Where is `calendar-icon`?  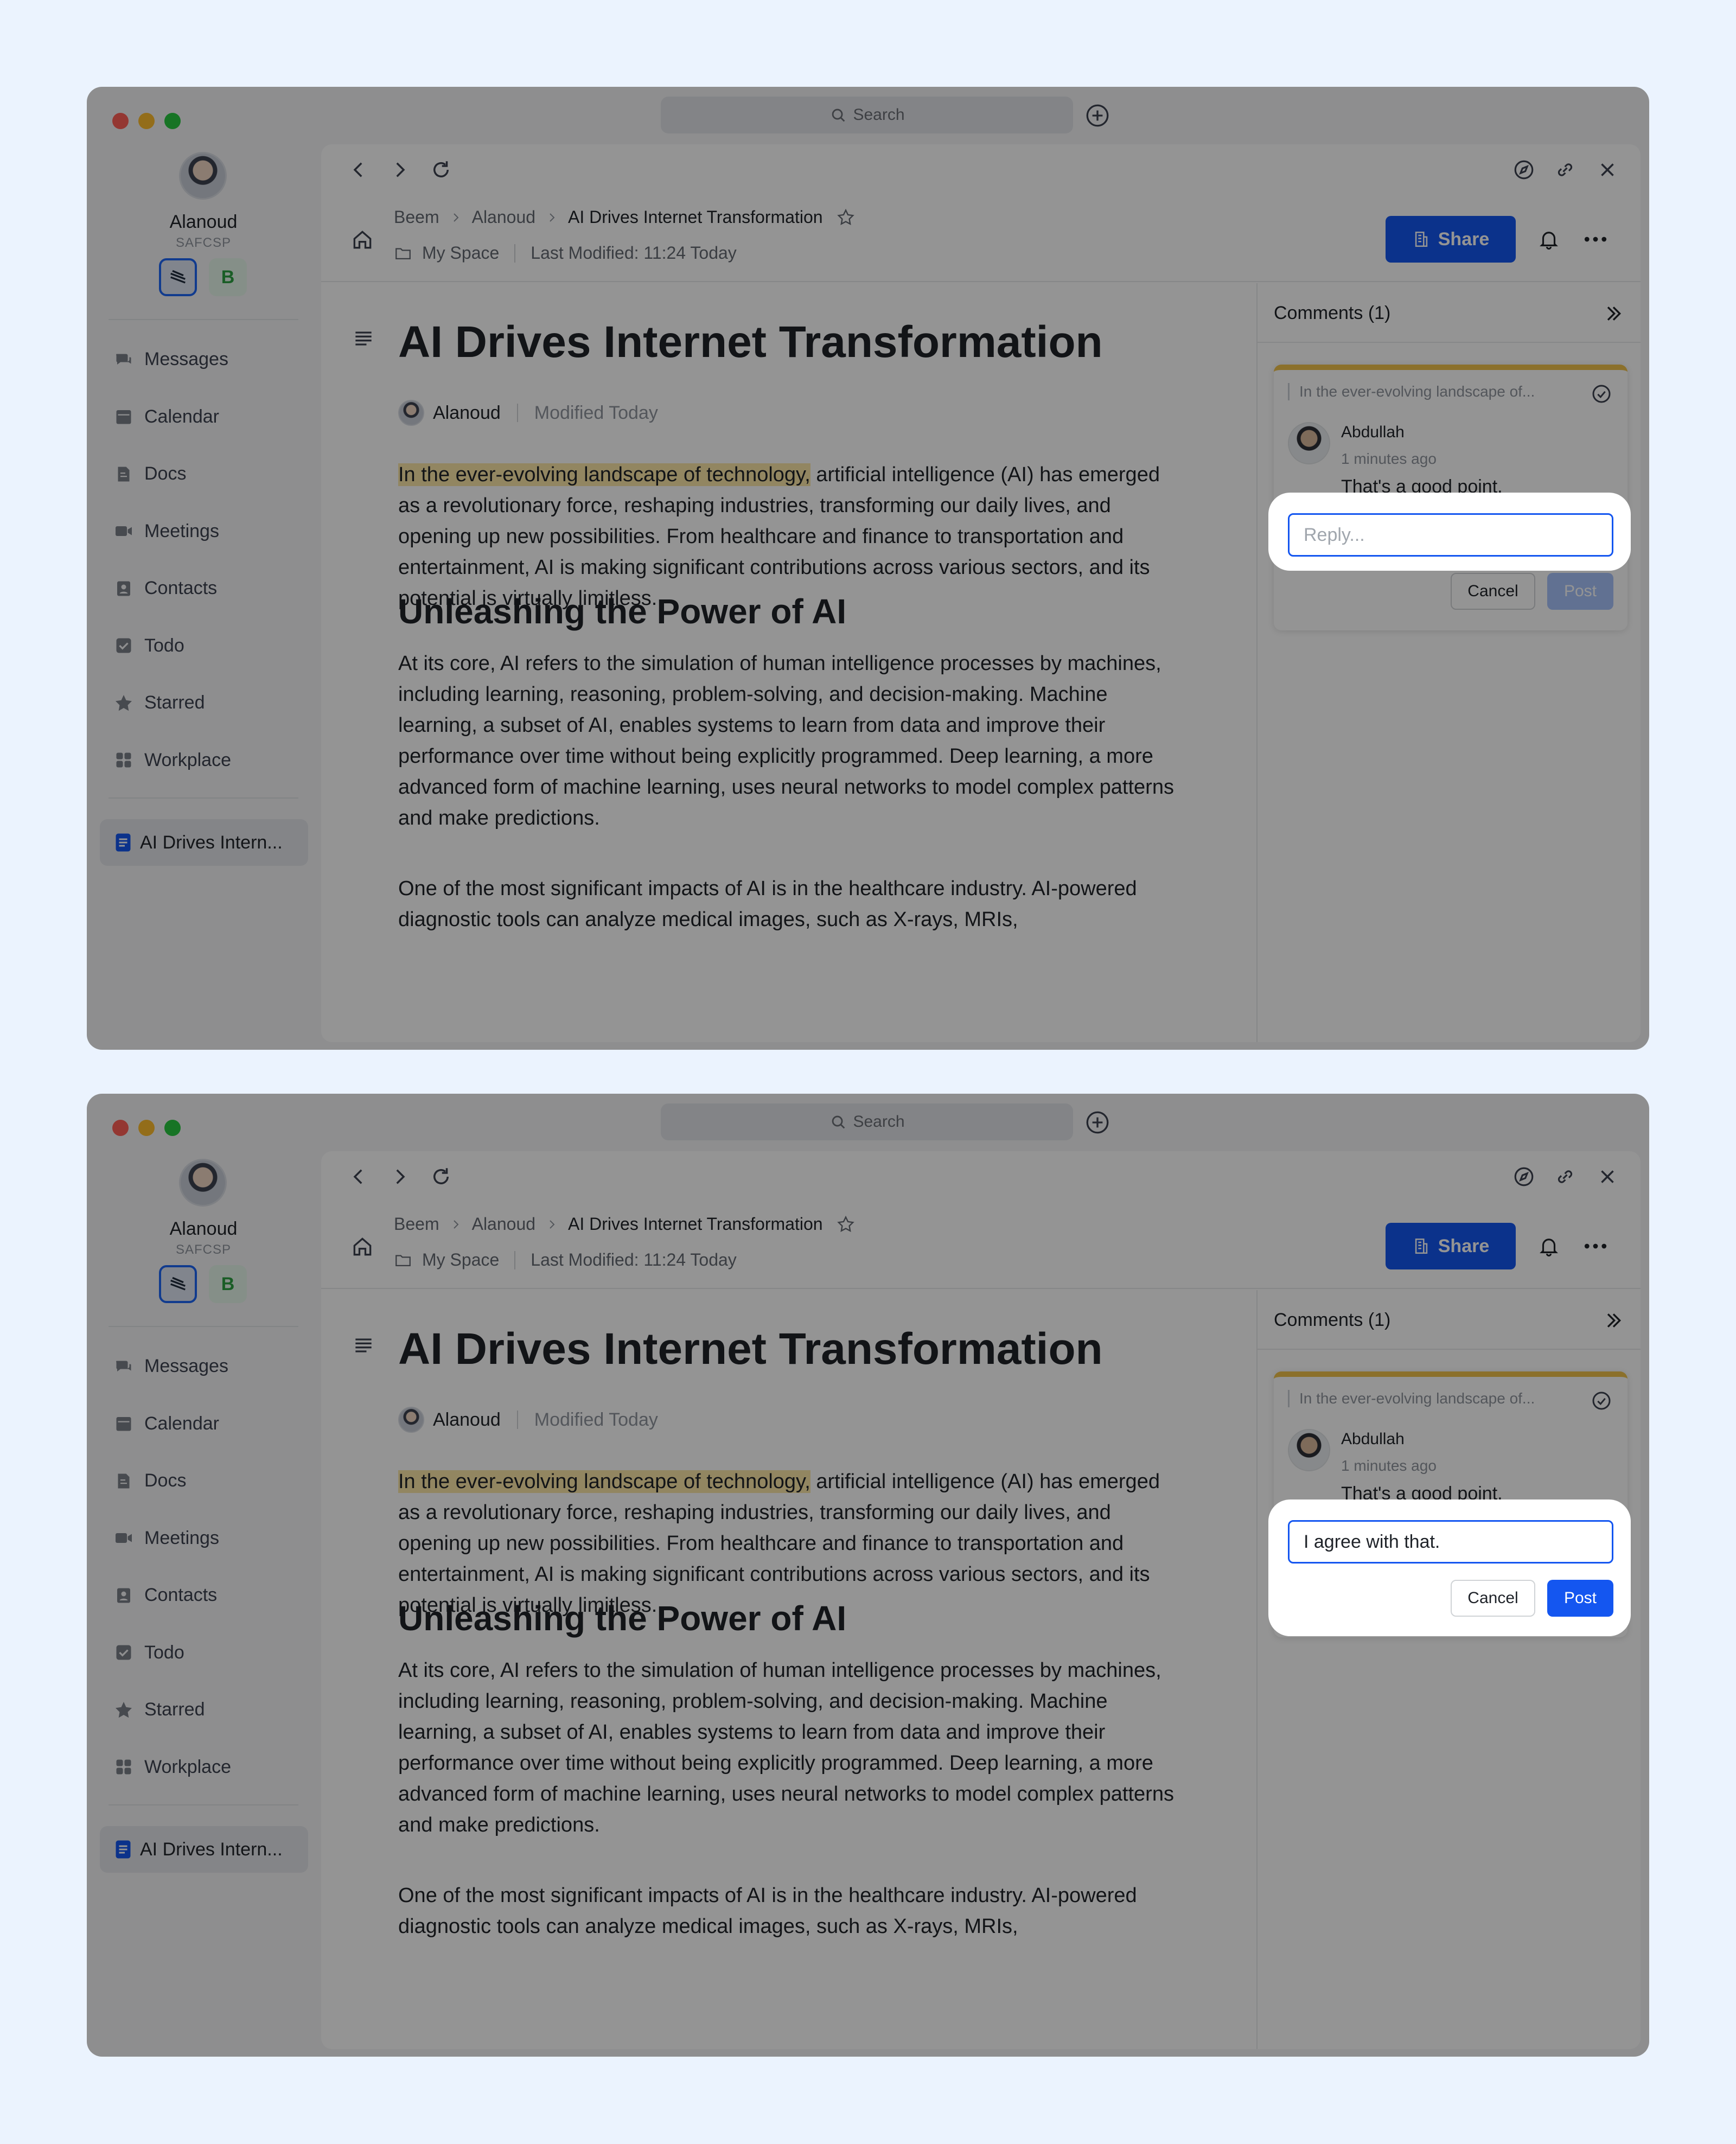
calendar-icon is located at coordinates (123, 1424).